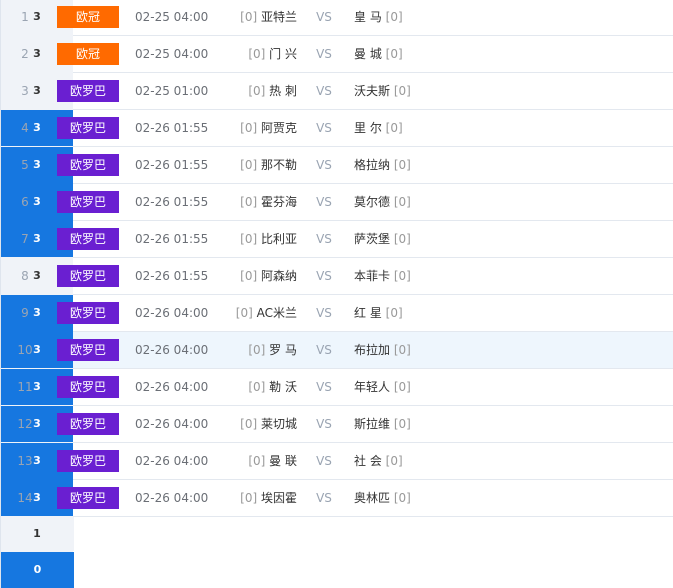  Describe the element at coordinates (251, 424) in the screenshot. I see `home-team: [0] 莱切城` at that location.